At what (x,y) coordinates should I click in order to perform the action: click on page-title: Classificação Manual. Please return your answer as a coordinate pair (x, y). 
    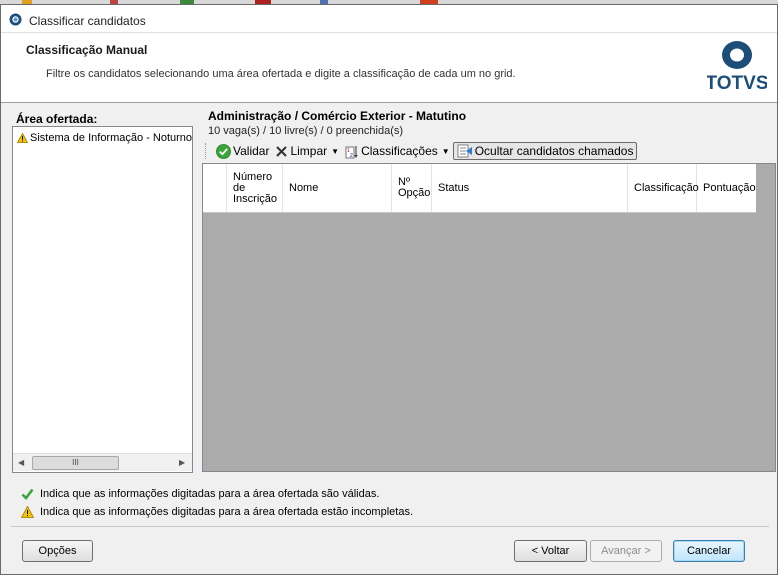
    Looking at the image, I should click on (87, 50).